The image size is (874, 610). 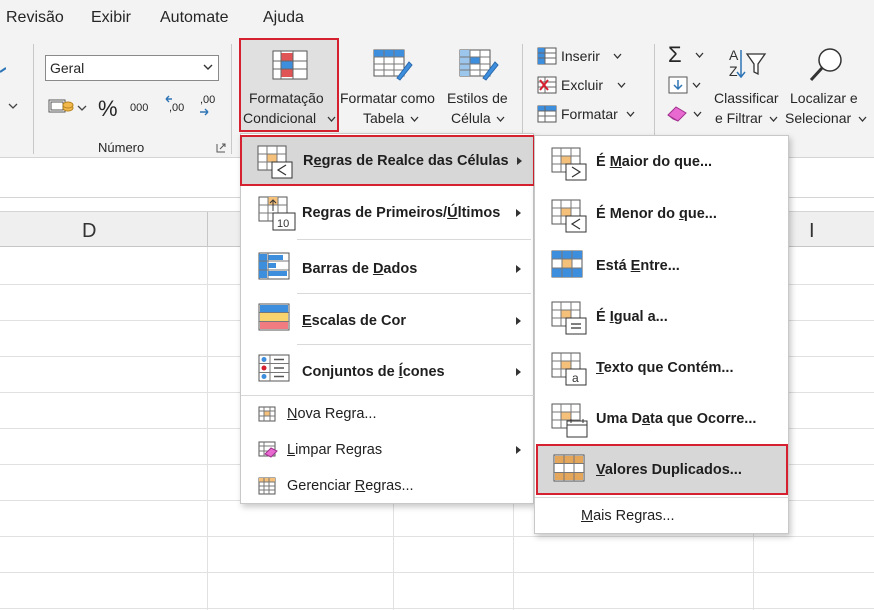 What do you see at coordinates (547, 114) in the screenshot?
I see `format-cells-icon` at bounding box center [547, 114].